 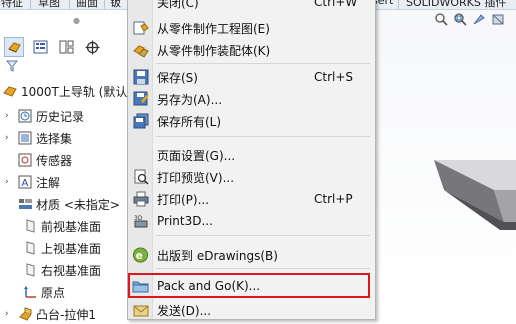 I want to click on assembly-from-part-icon, so click(x=140, y=50).